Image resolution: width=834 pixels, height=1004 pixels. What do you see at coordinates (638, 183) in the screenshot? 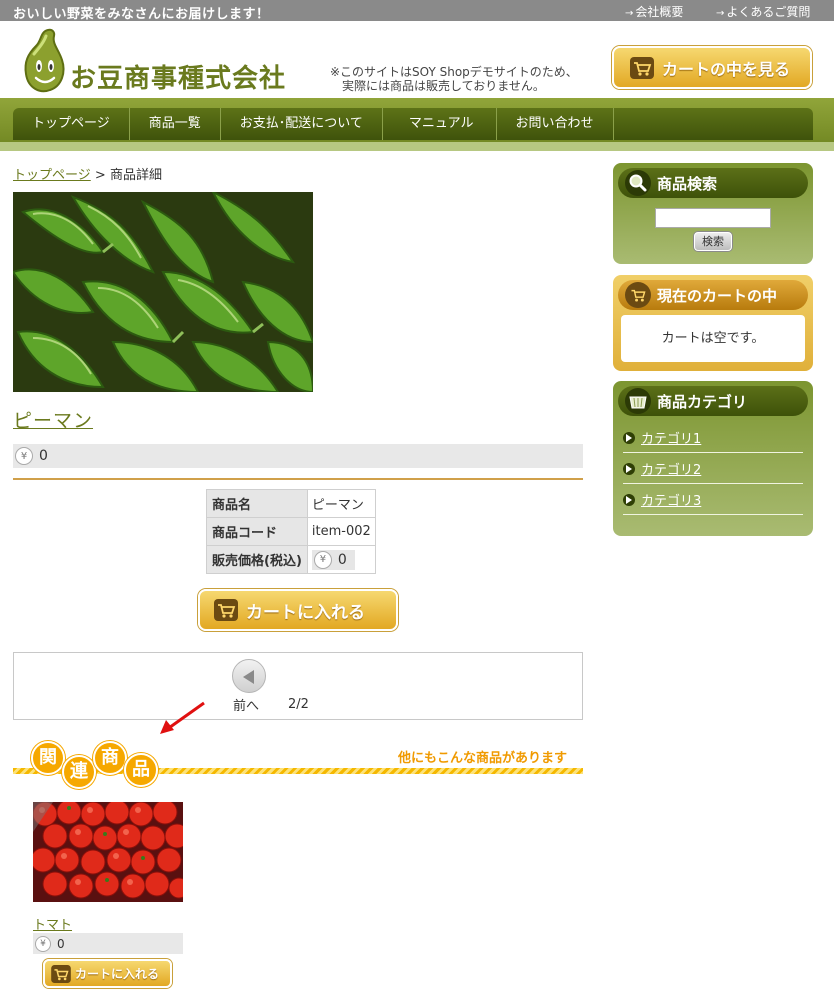
I see `search-icon` at bounding box center [638, 183].